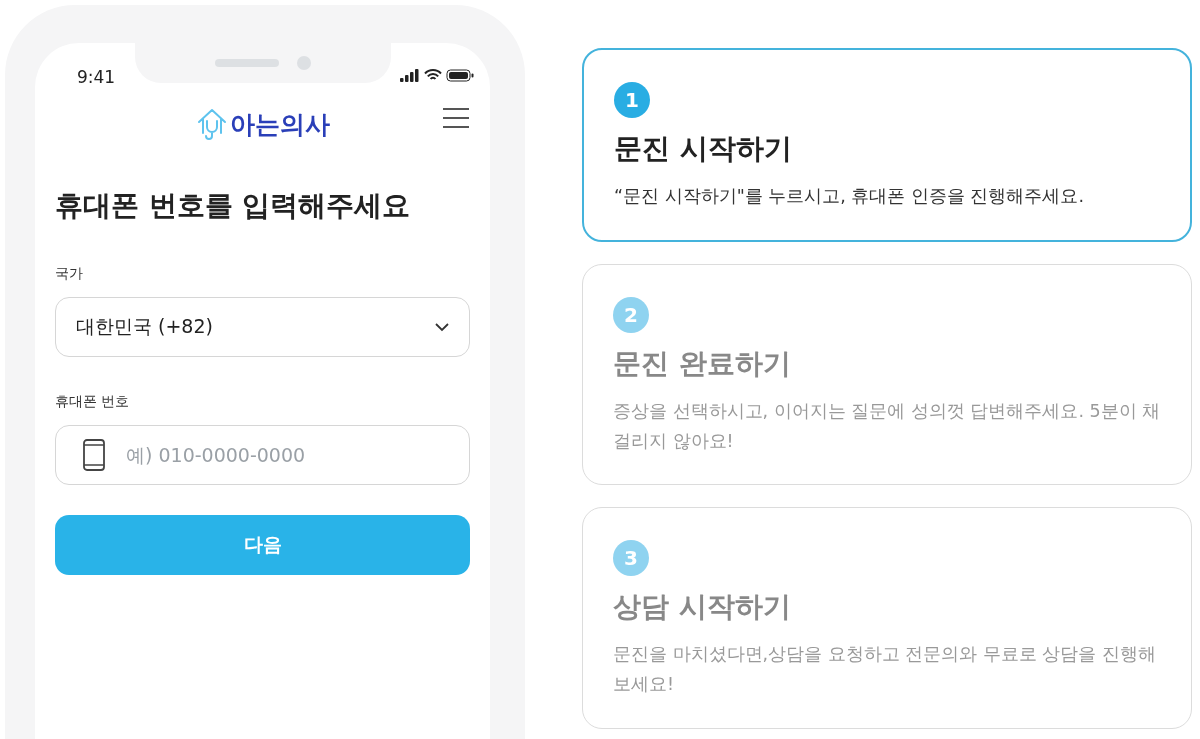 Image resolution: width=1200 pixels, height=739 pixels. Describe the element at coordinates (97, 77) in the screenshot. I see `status-time: 9:41` at that location.